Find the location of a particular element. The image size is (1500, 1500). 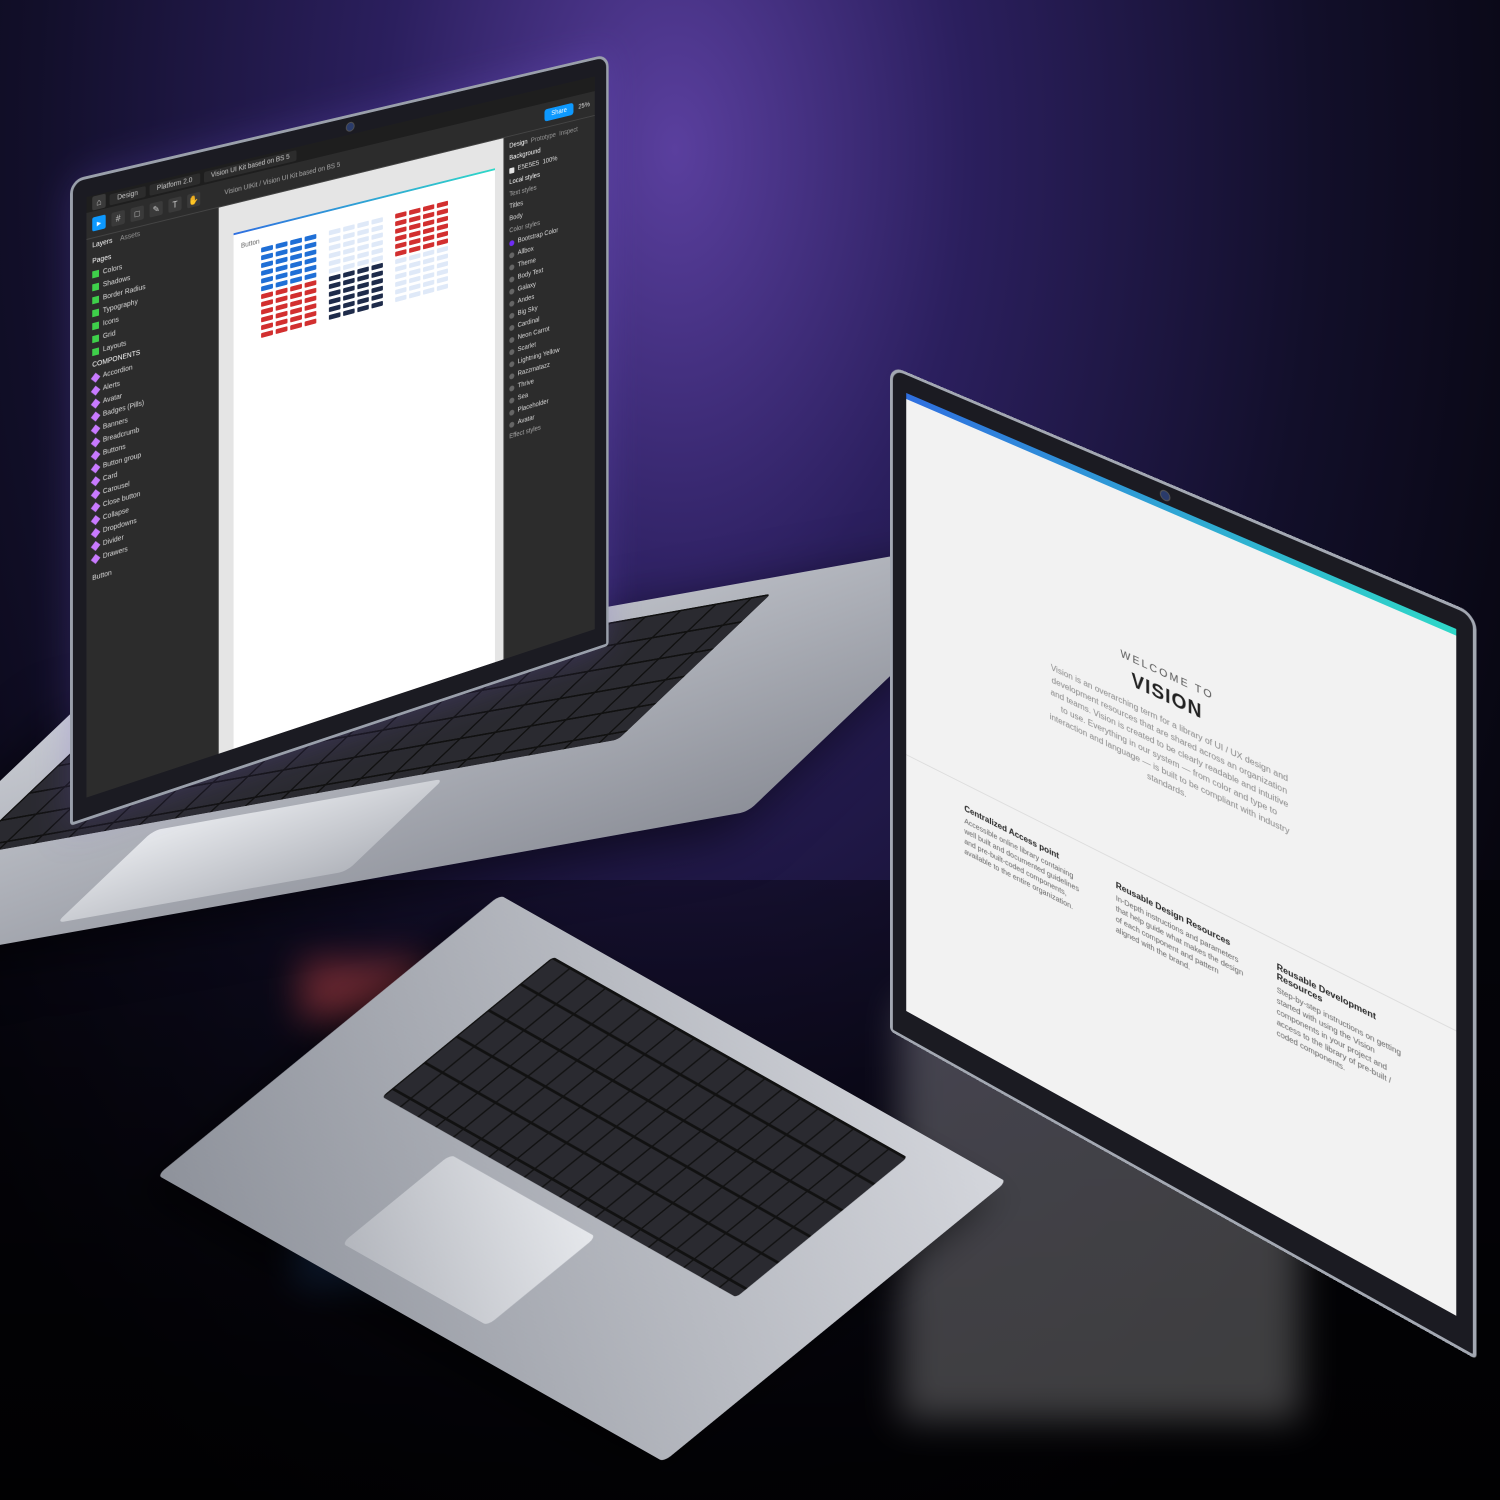

pen-tool-icon: ✎ is located at coordinates (156, 209).